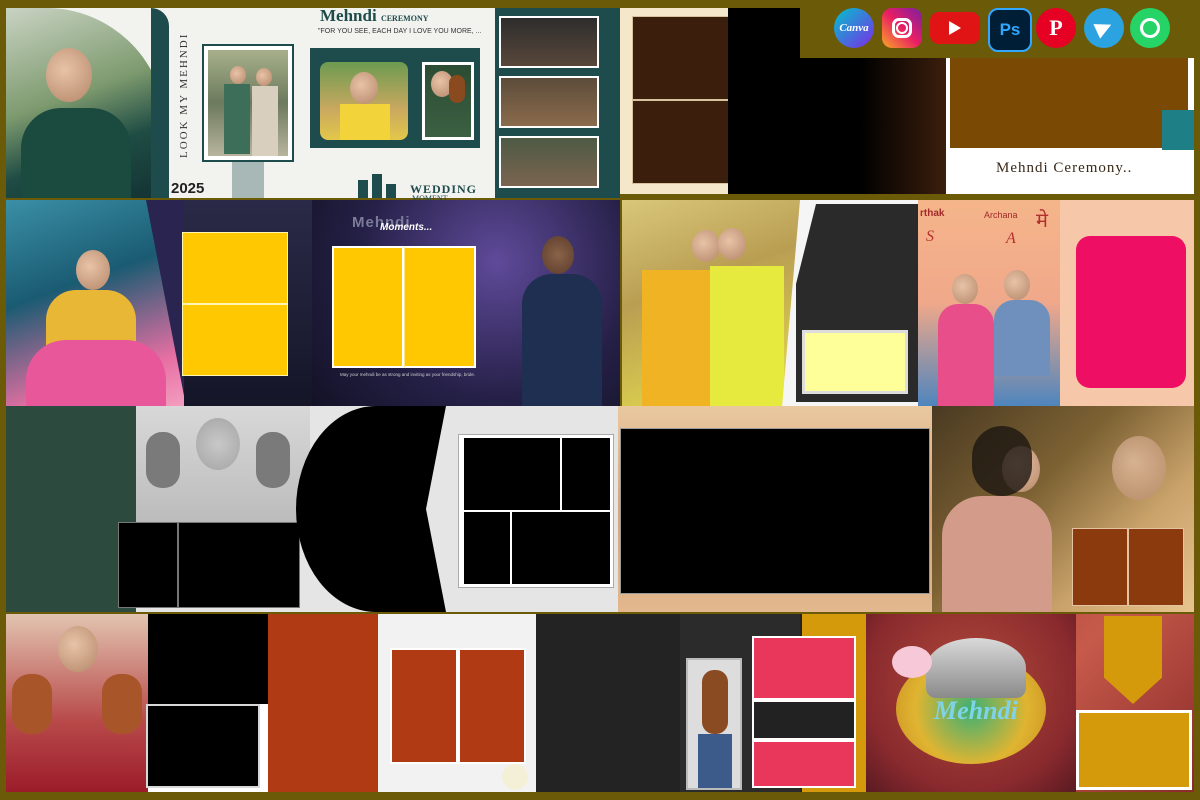  Describe the element at coordinates (804, 720) in the screenshot. I see `photo-frame-black-mid` at that location.